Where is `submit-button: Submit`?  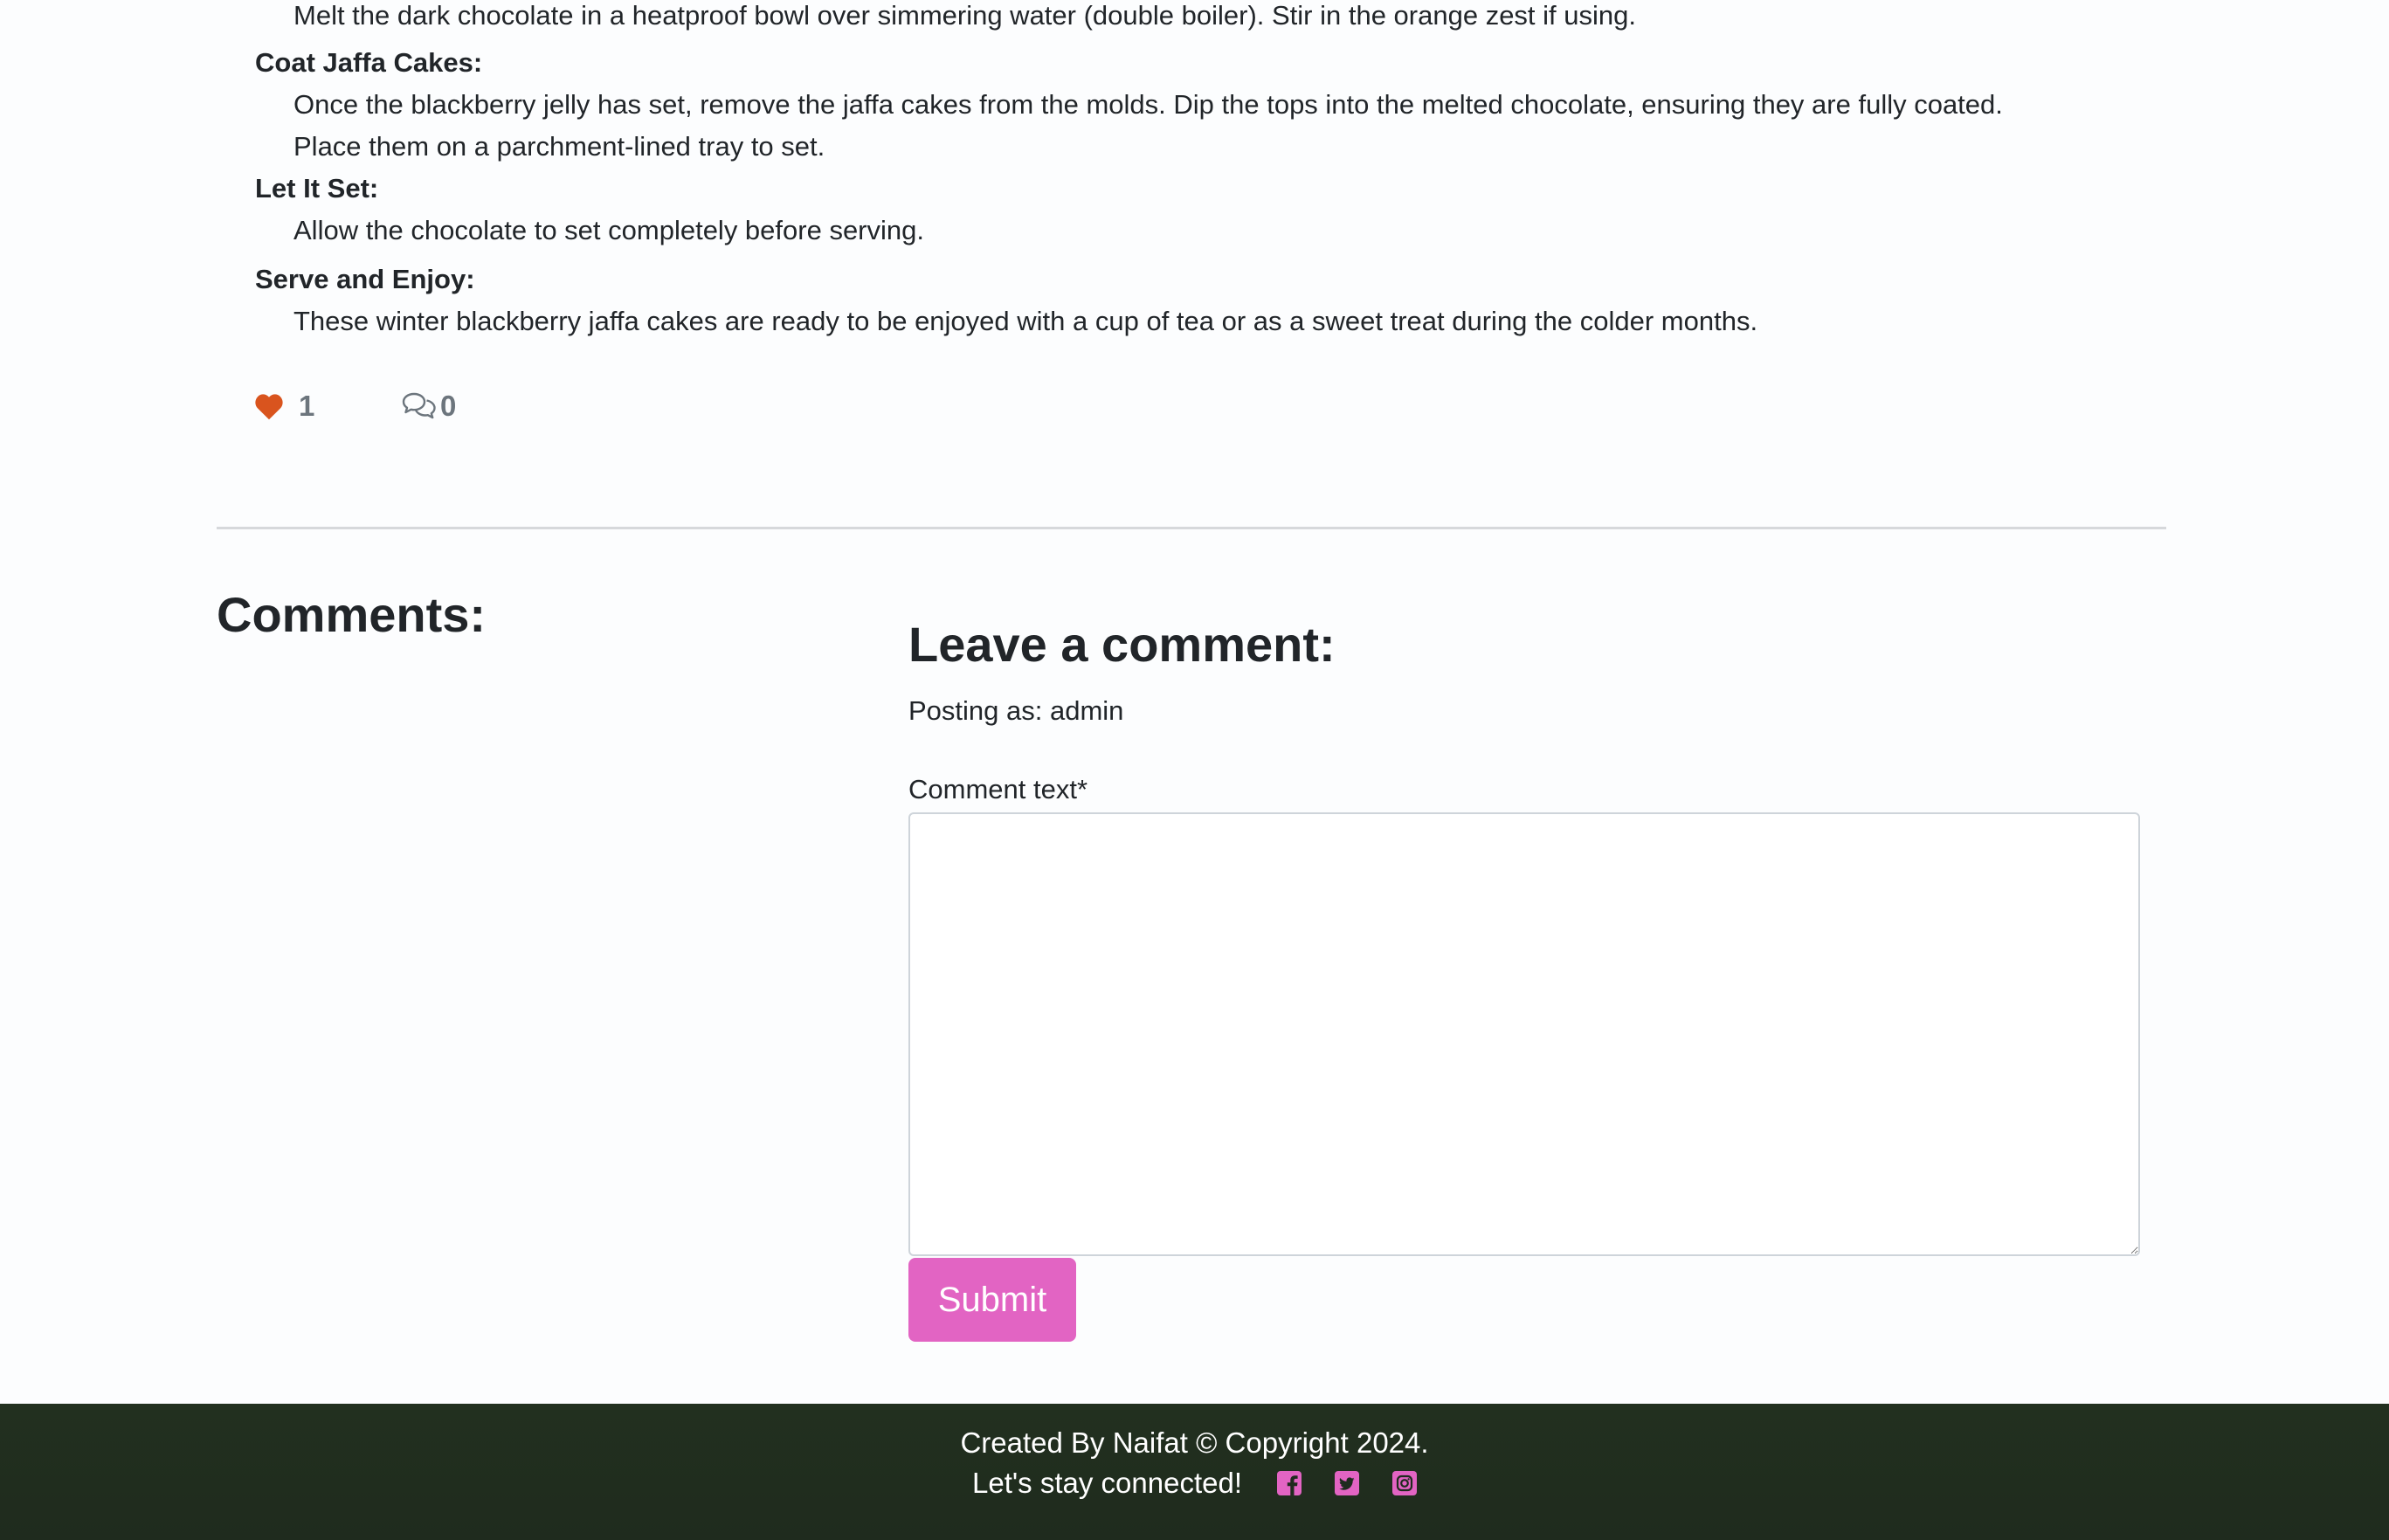 submit-button: Submit is located at coordinates (992, 1300).